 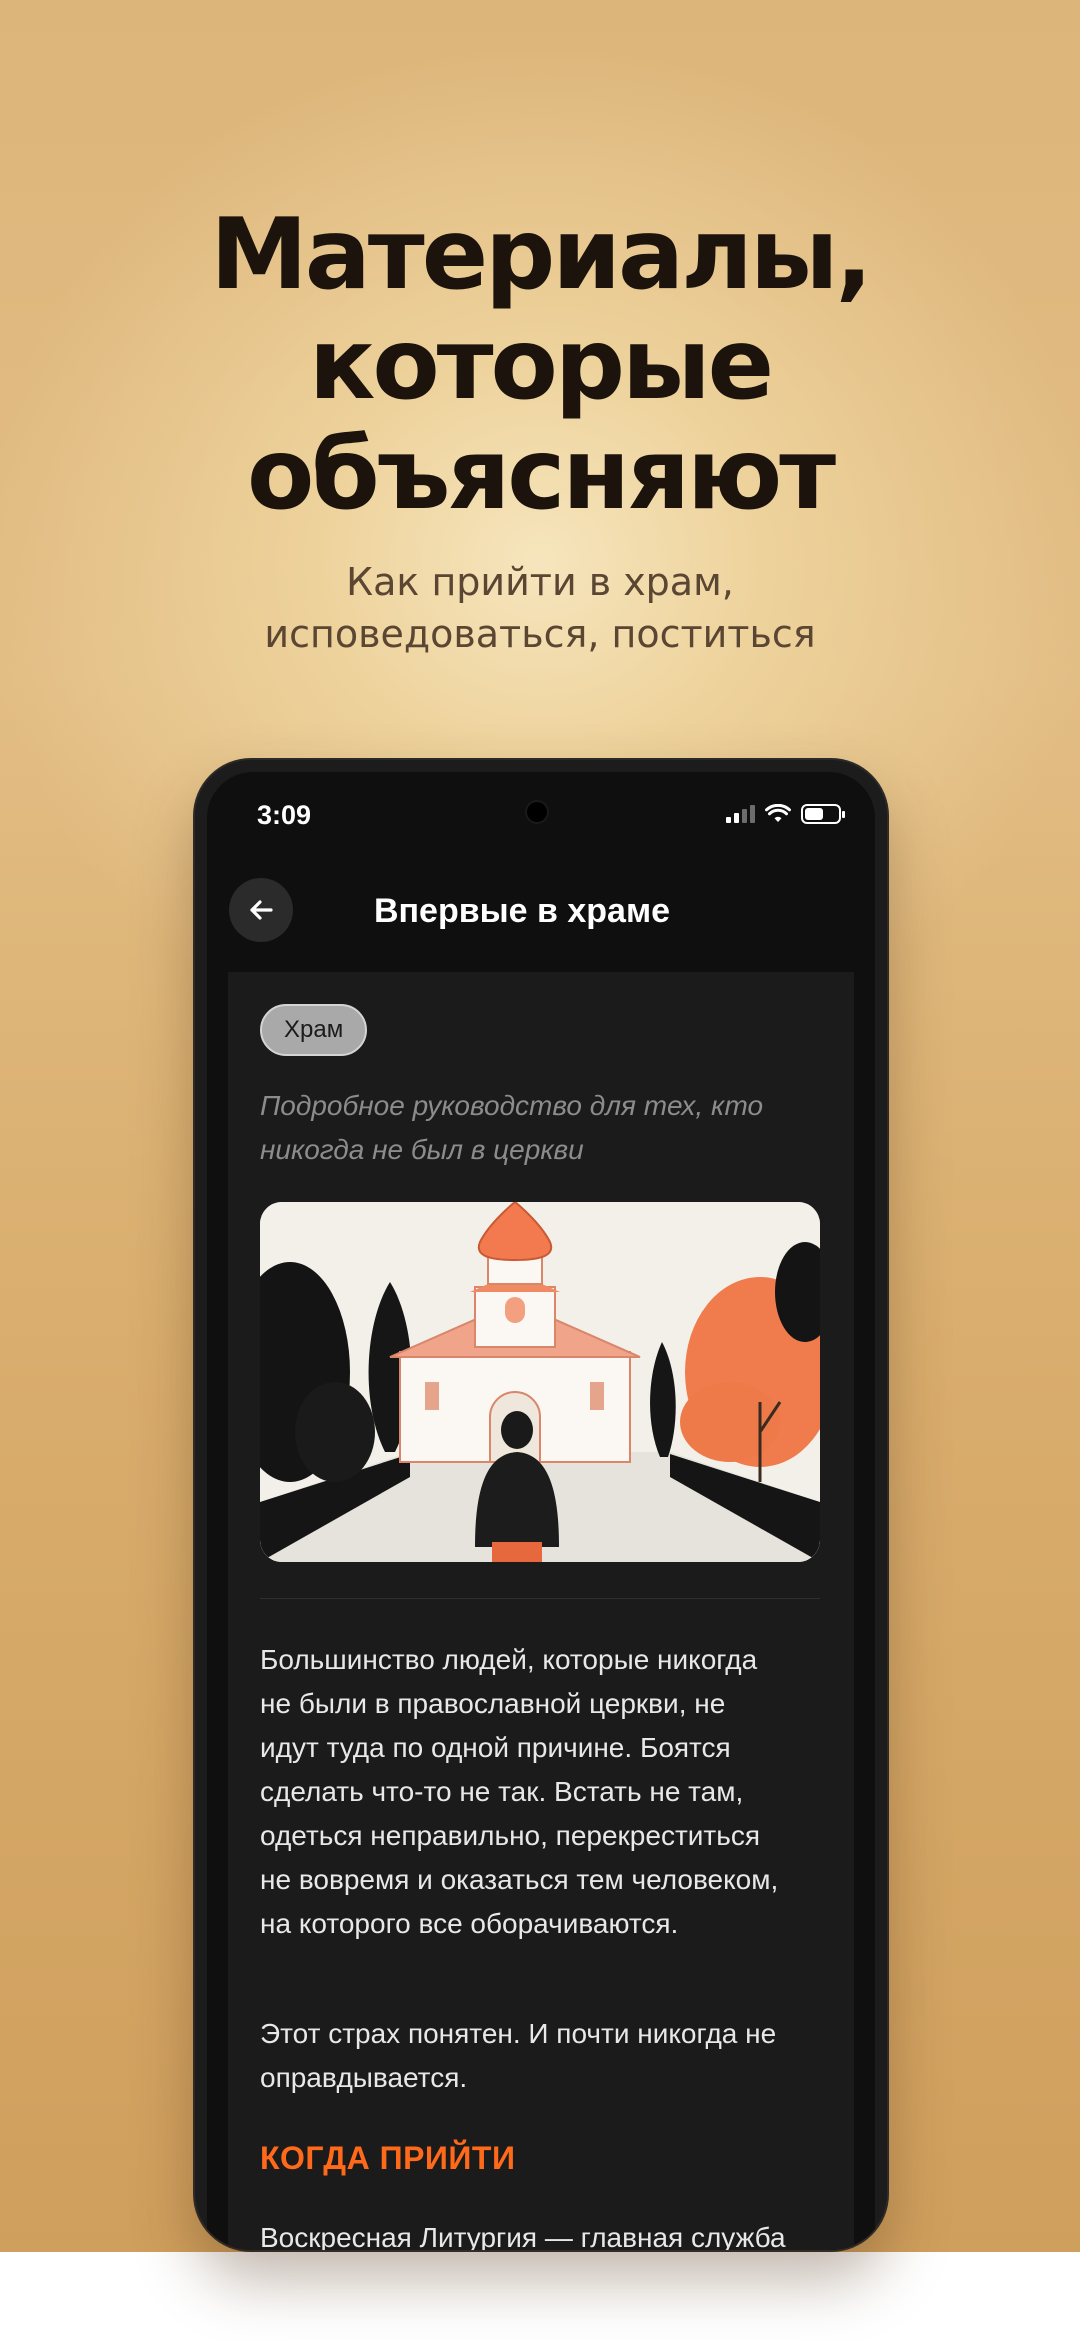 I want to click on headline-line: Материалы,, so click(x=541, y=255).